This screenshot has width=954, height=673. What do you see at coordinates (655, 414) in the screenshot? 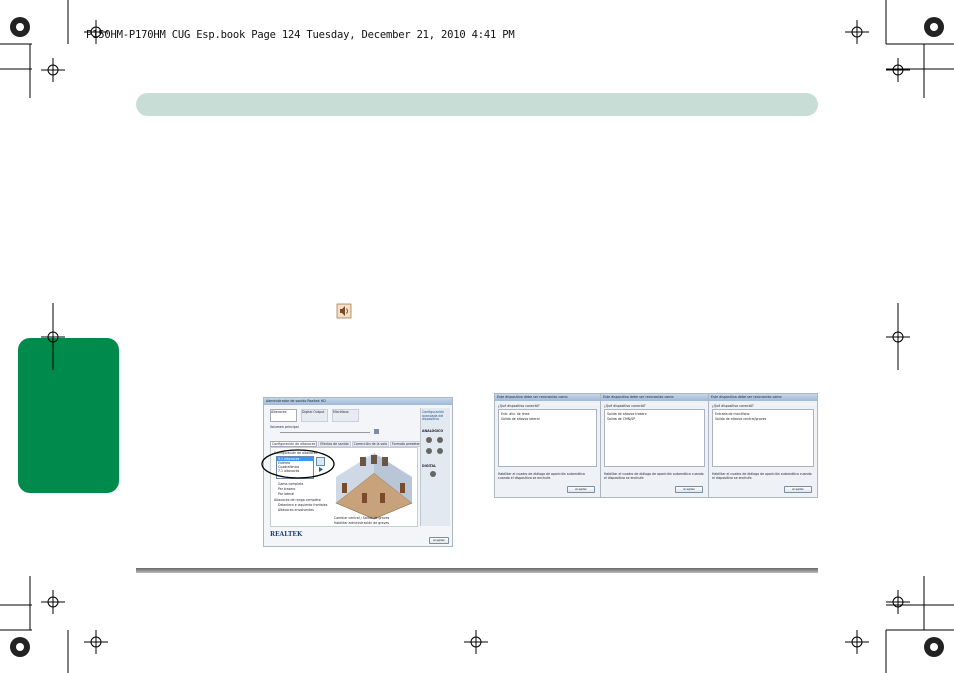
I see `dialog-option: Salida de altavoz trasero` at bounding box center [655, 414].